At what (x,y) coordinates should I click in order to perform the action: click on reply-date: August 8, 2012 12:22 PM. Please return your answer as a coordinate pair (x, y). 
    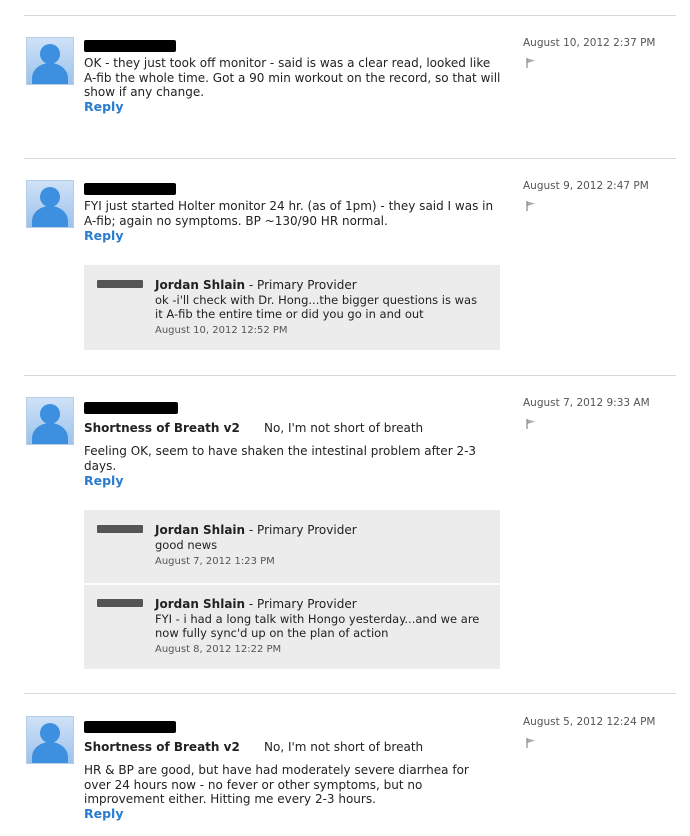
    Looking at the image, I should click on (218, 649).